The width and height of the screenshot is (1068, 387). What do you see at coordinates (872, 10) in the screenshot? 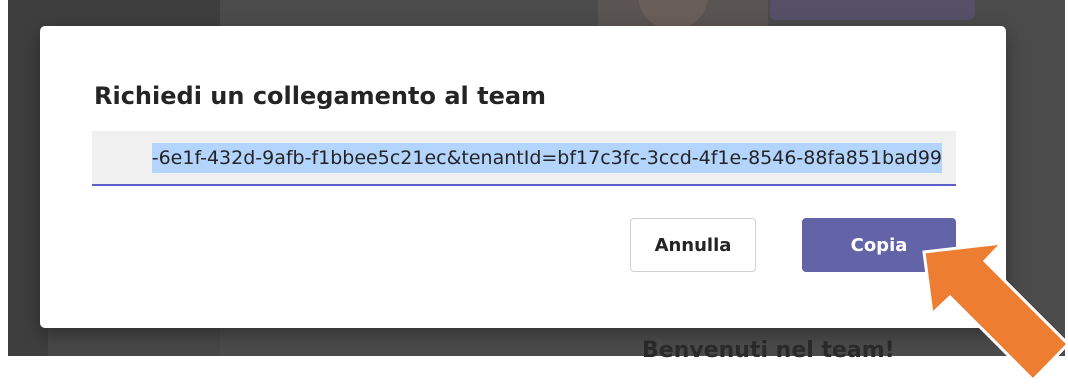
I see `background-header-button` at bounding box center [872, 10].